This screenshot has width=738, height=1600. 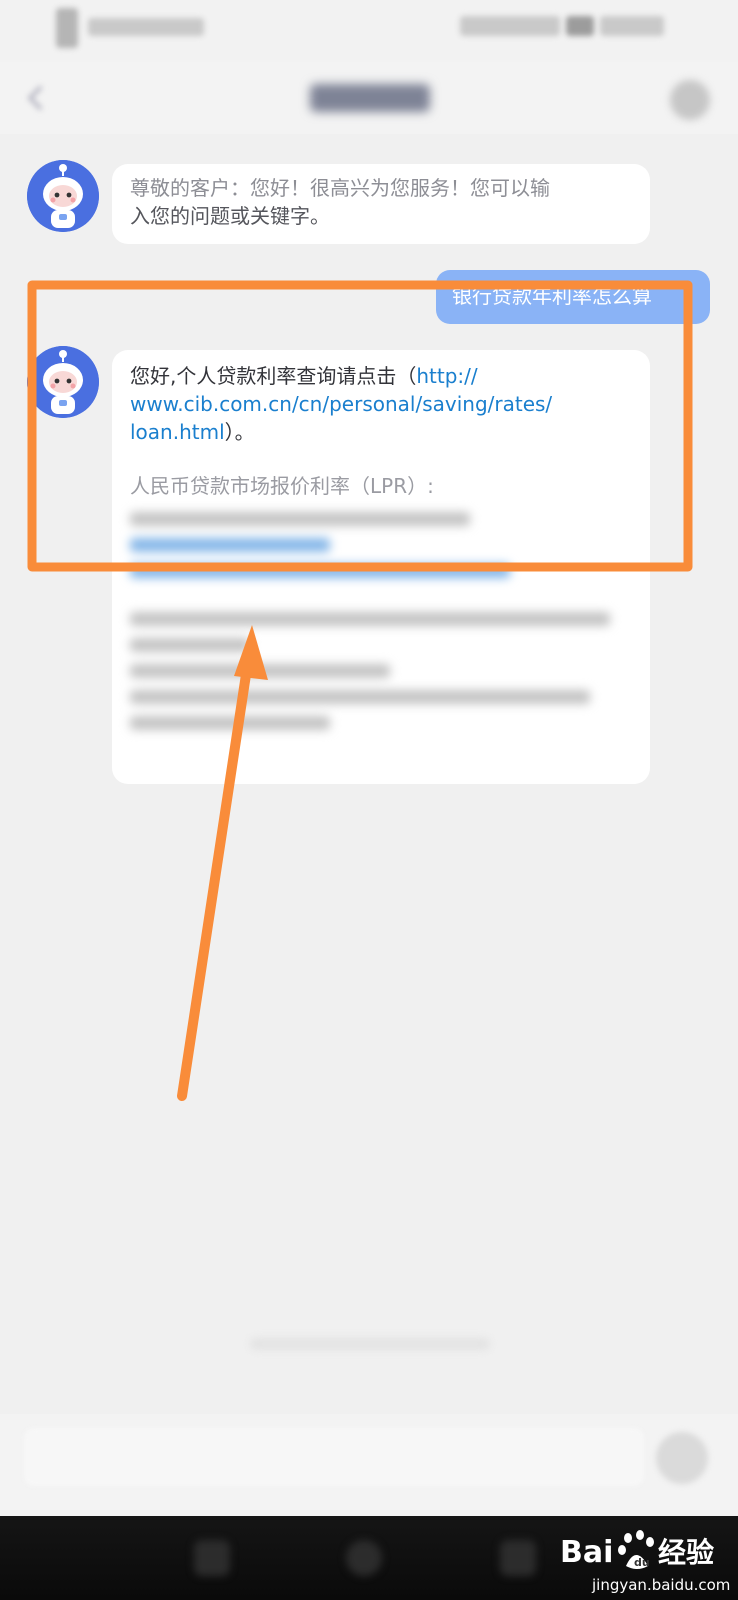 I want to click on battery-icon, so click(x=580, y=26).